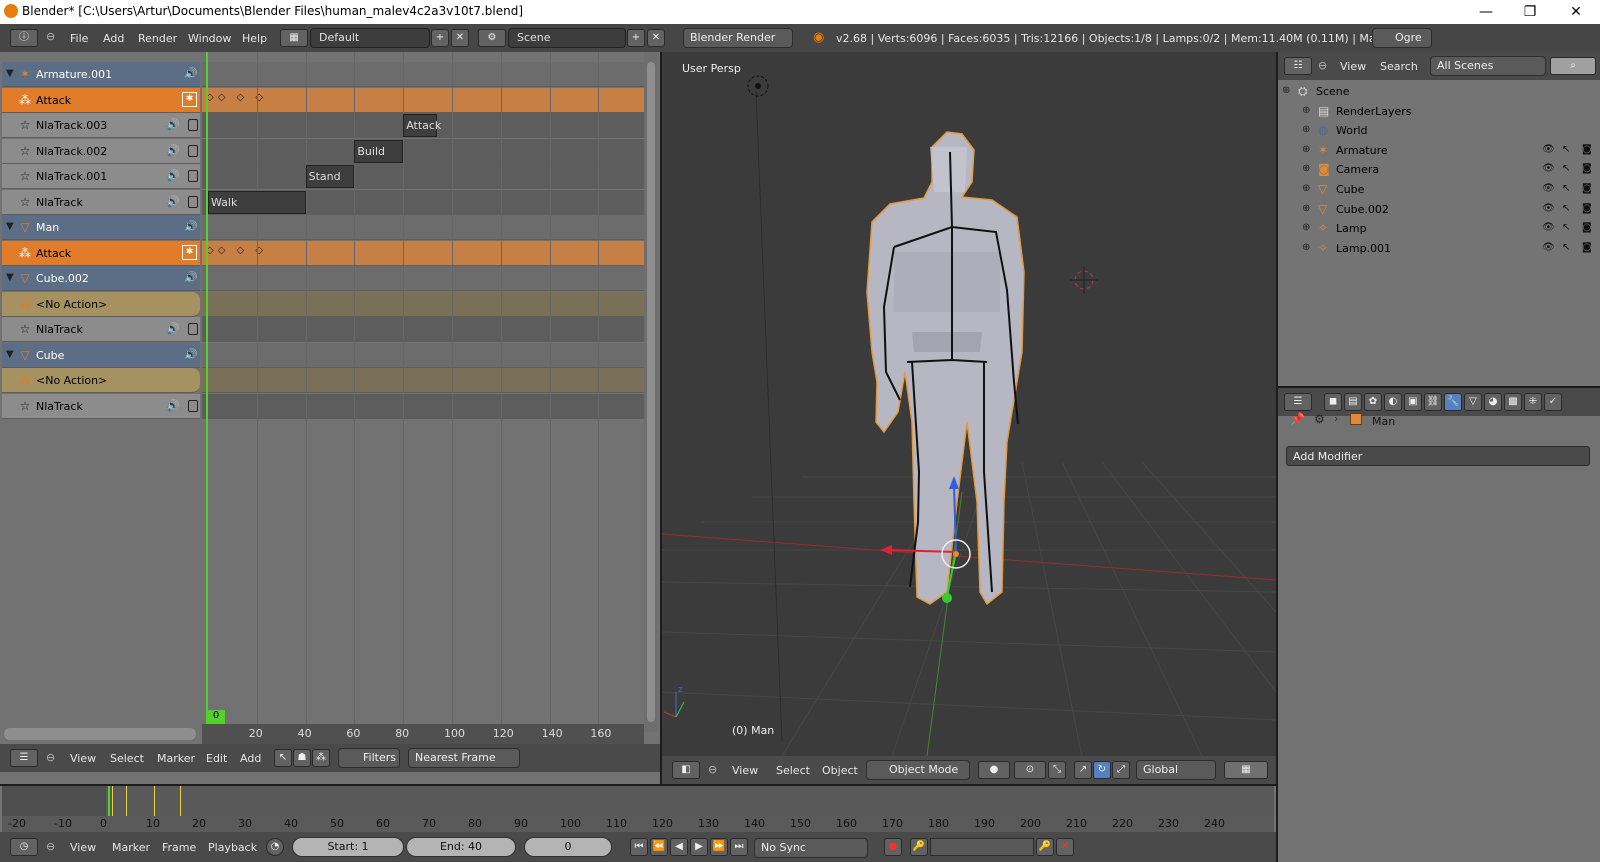  What do you see at coordinates (758, 86) in the screenshot?
I see `lamp-object-icon` at bounding box center [758, 86].